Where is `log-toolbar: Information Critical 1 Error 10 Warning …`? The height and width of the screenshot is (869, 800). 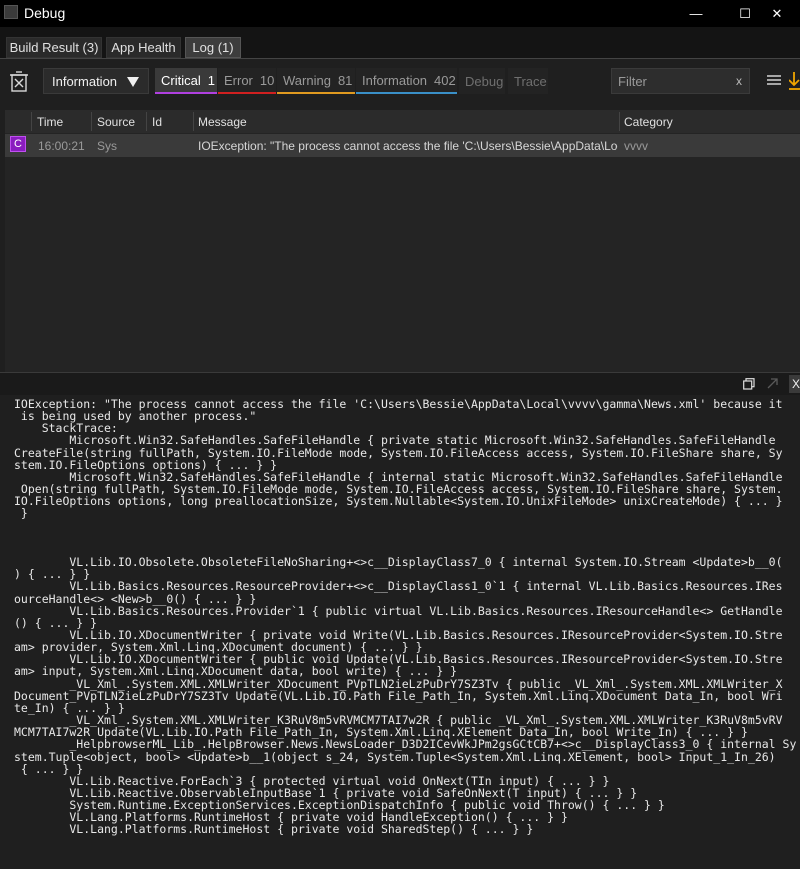 log-toolbar: Information Critical 1 Error 10 Warning … is located at coordinates (400, 83).